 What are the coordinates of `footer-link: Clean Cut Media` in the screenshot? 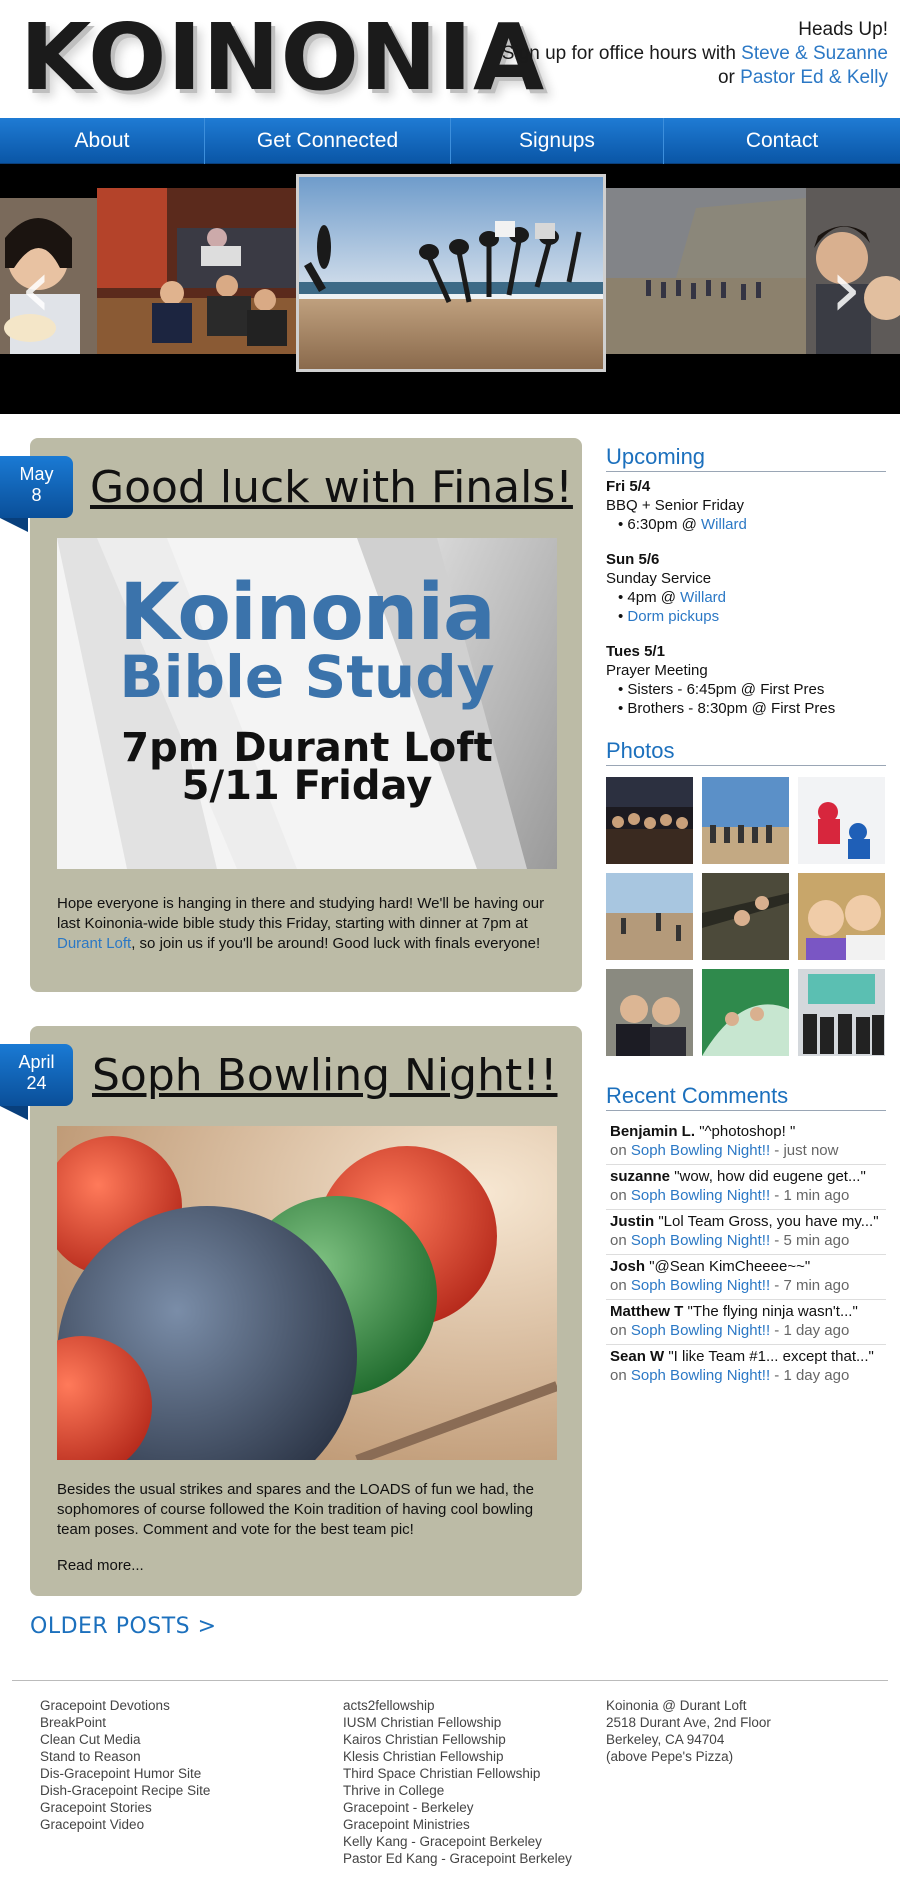 It's located at (125, 1739).